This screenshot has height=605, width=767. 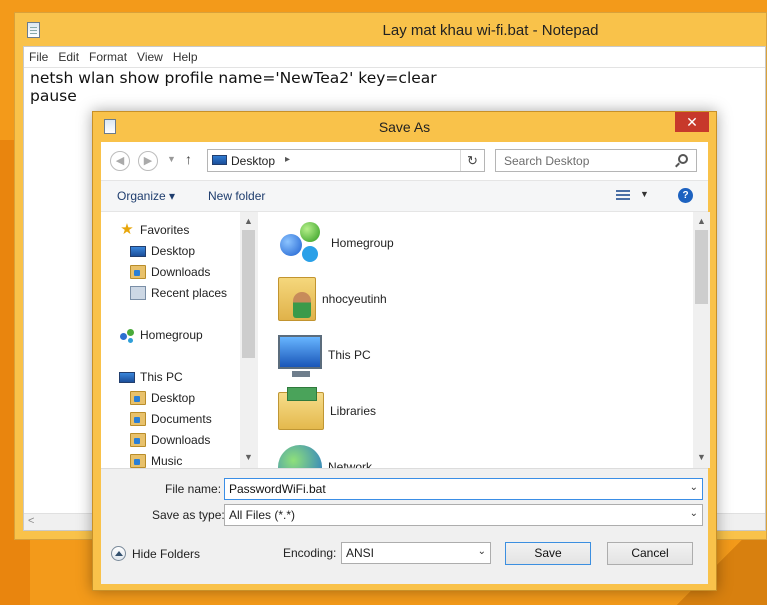 I want to click on nav-fav-recent-places: Recent places, so click(x=178, y=293).